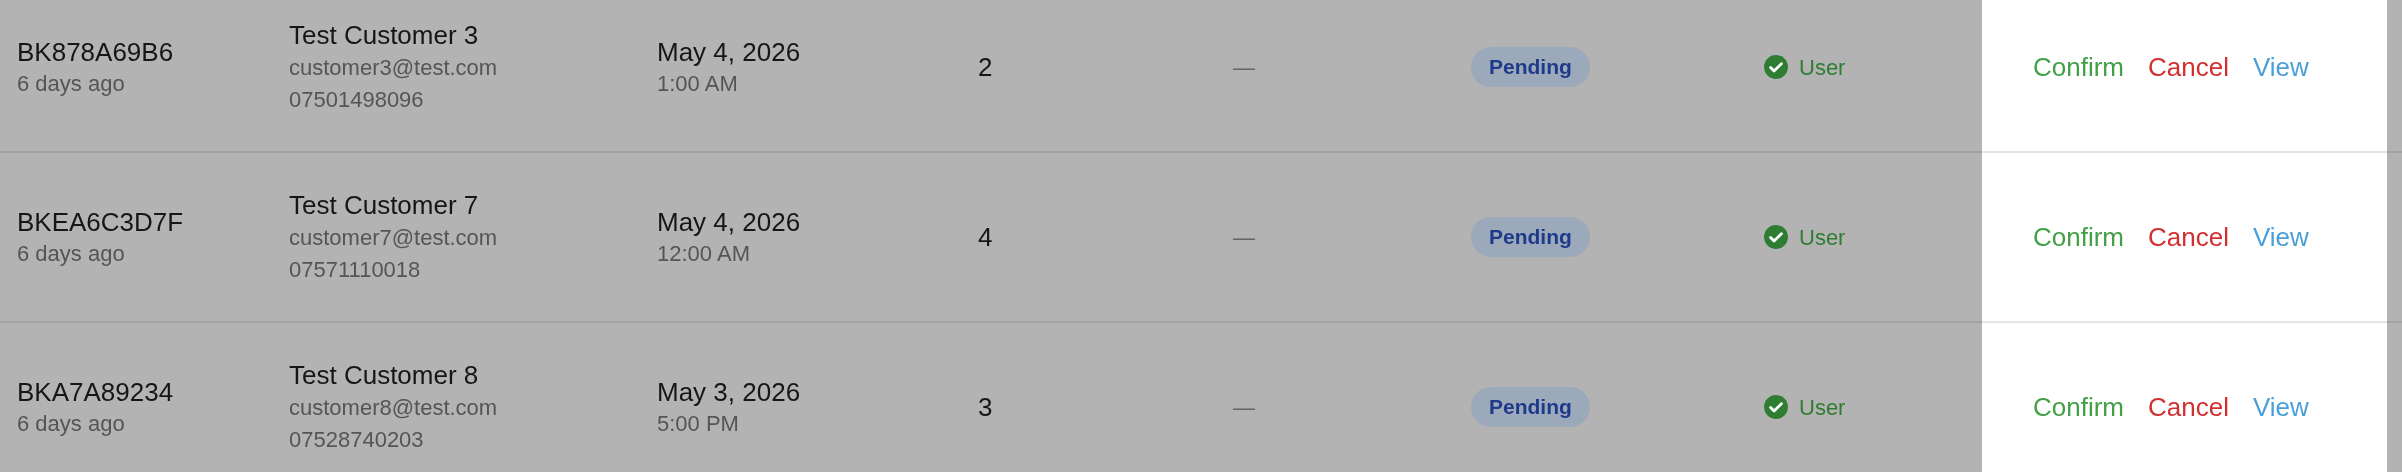 The image size is (2402, 472). I want to click on customer-name: Test Customer 7, so click(384, 205).